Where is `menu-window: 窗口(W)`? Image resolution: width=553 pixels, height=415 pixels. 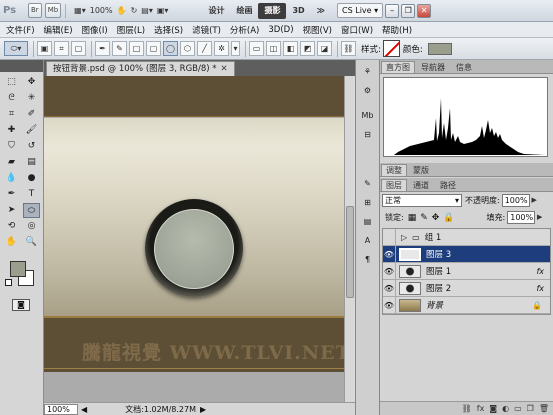 menu-window: 窗口(W) is located at coordinates (357, 30).